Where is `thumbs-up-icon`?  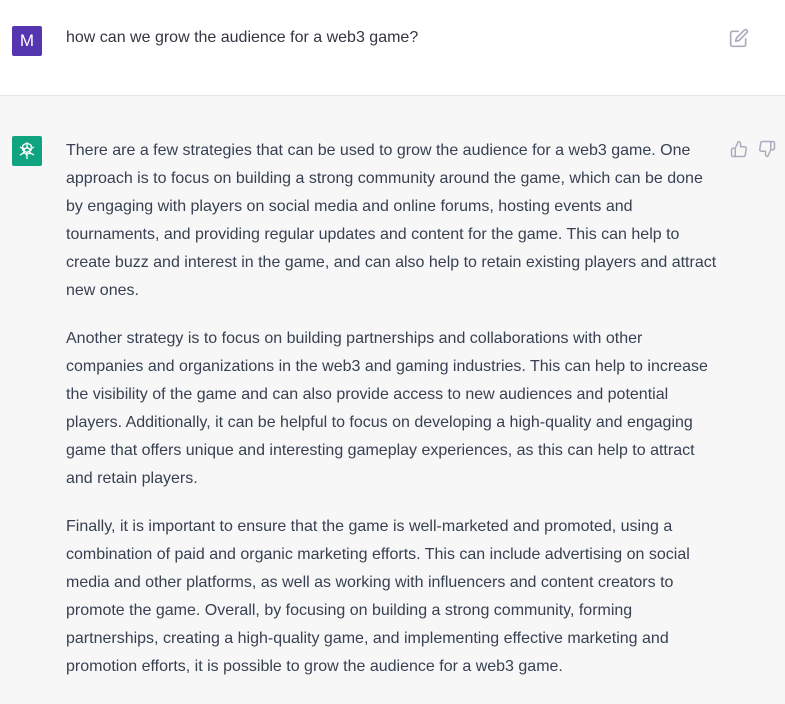 thumbs-up-icon is located at coordinates (739, 149).